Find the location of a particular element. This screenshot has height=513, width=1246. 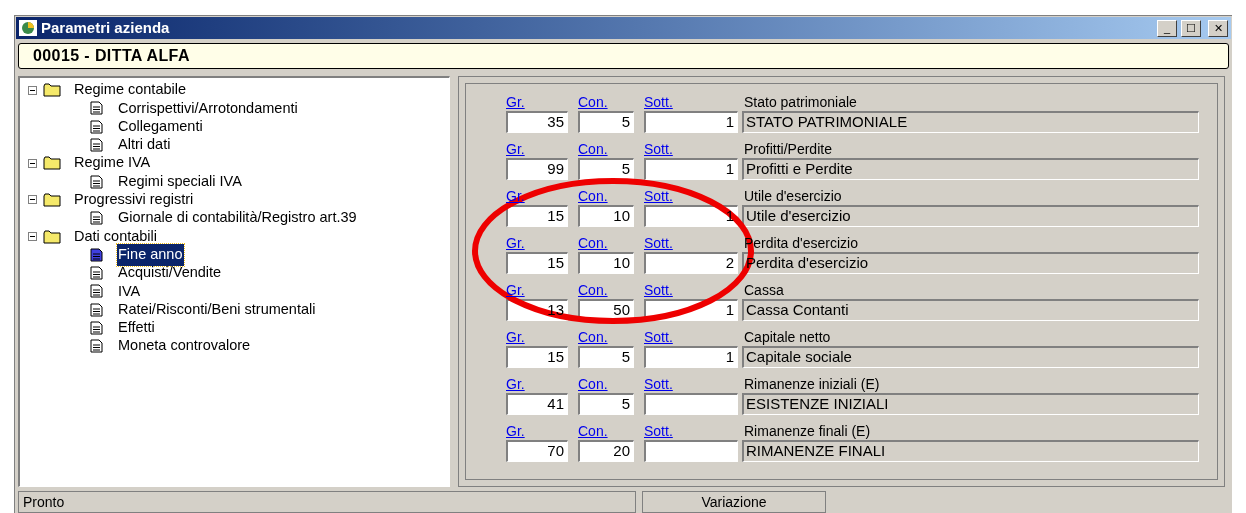

description-field: ESISTENZE INIZIALI is located at coordinates (970, 404).